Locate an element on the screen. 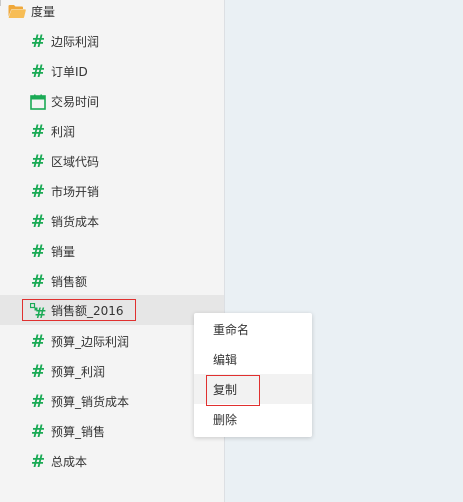 This screenshot has height=502, width=463. field-item: 交易时间 is located at coordinates (112, 102).